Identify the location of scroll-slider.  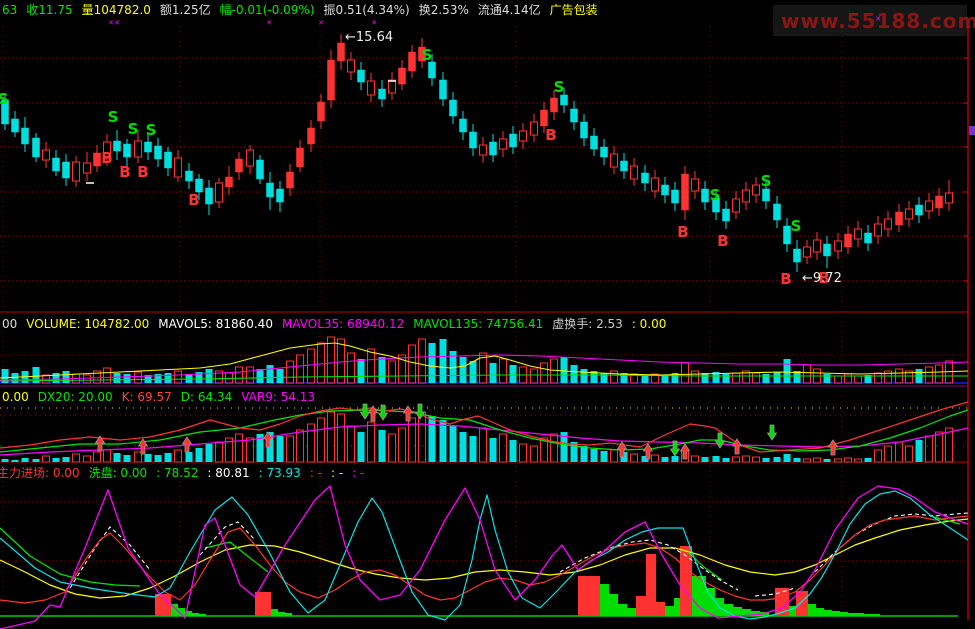
(972, 130).